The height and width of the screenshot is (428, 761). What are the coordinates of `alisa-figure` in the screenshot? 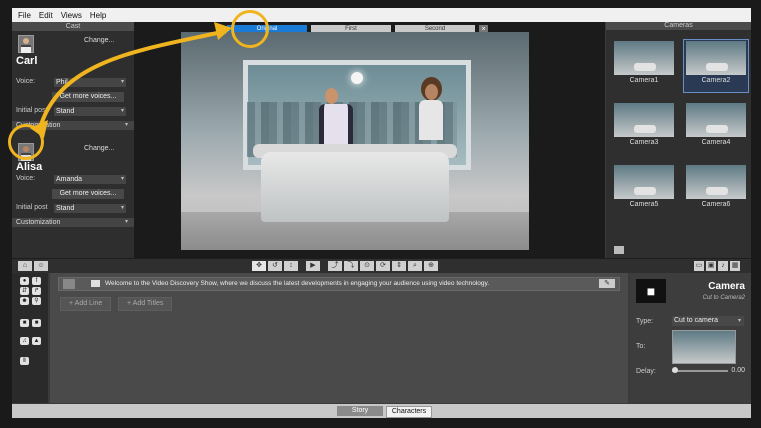 It's located at (431, 114).